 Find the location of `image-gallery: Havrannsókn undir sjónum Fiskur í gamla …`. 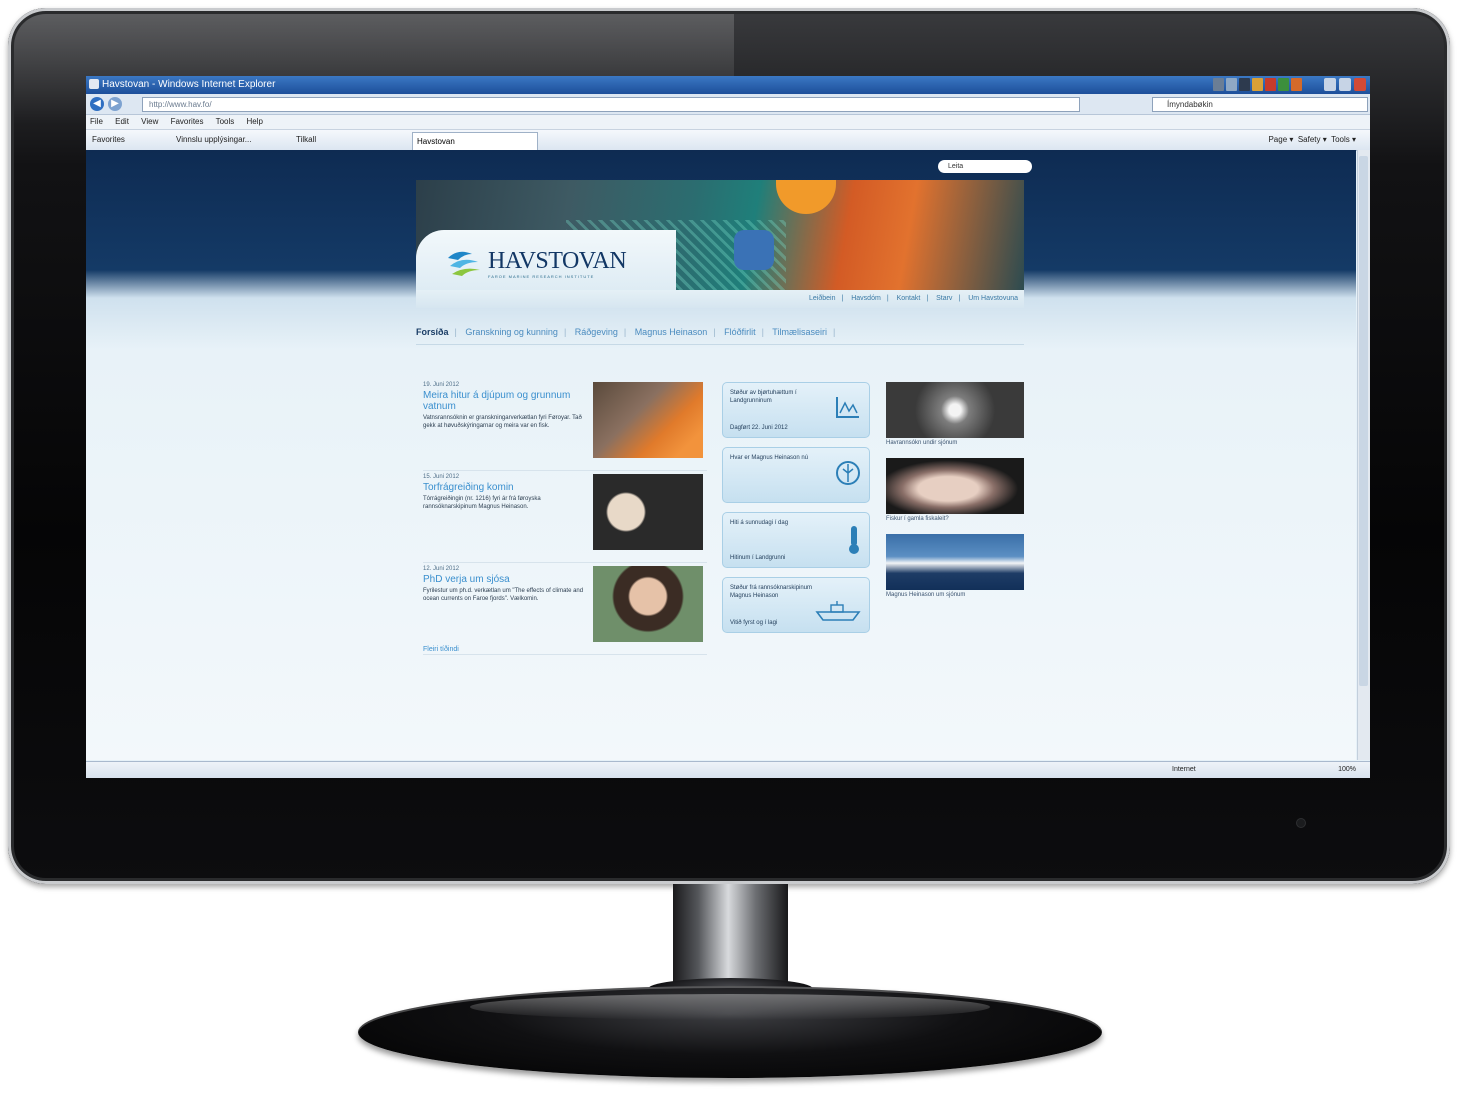

image-gallery: Havrannsókn undir sjónum Fiskur í gamla … is located at coordinates (956, 496).